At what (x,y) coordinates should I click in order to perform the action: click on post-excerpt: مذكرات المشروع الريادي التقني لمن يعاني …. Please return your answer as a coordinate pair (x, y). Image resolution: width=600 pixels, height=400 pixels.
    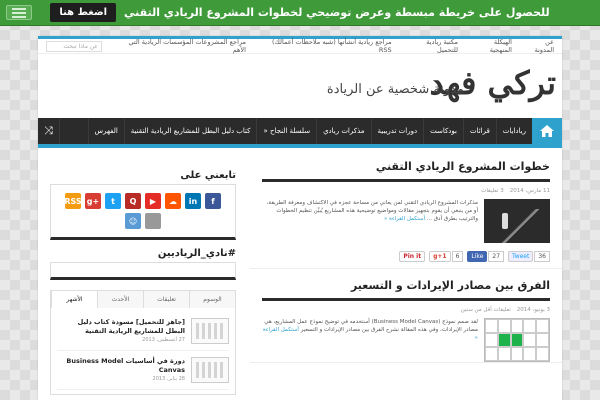
    Looking at the image, I should click on (370, 221).